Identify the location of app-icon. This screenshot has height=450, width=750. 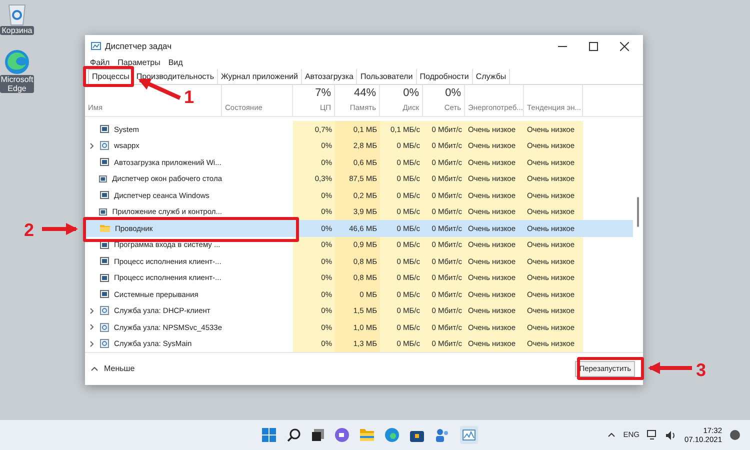
(96, 46).